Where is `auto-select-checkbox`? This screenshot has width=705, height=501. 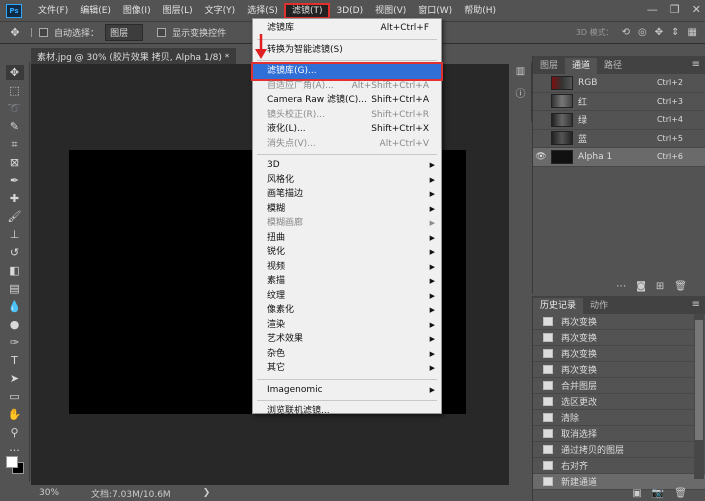 auto-select-checkbox is located at coordinates (44, 32).